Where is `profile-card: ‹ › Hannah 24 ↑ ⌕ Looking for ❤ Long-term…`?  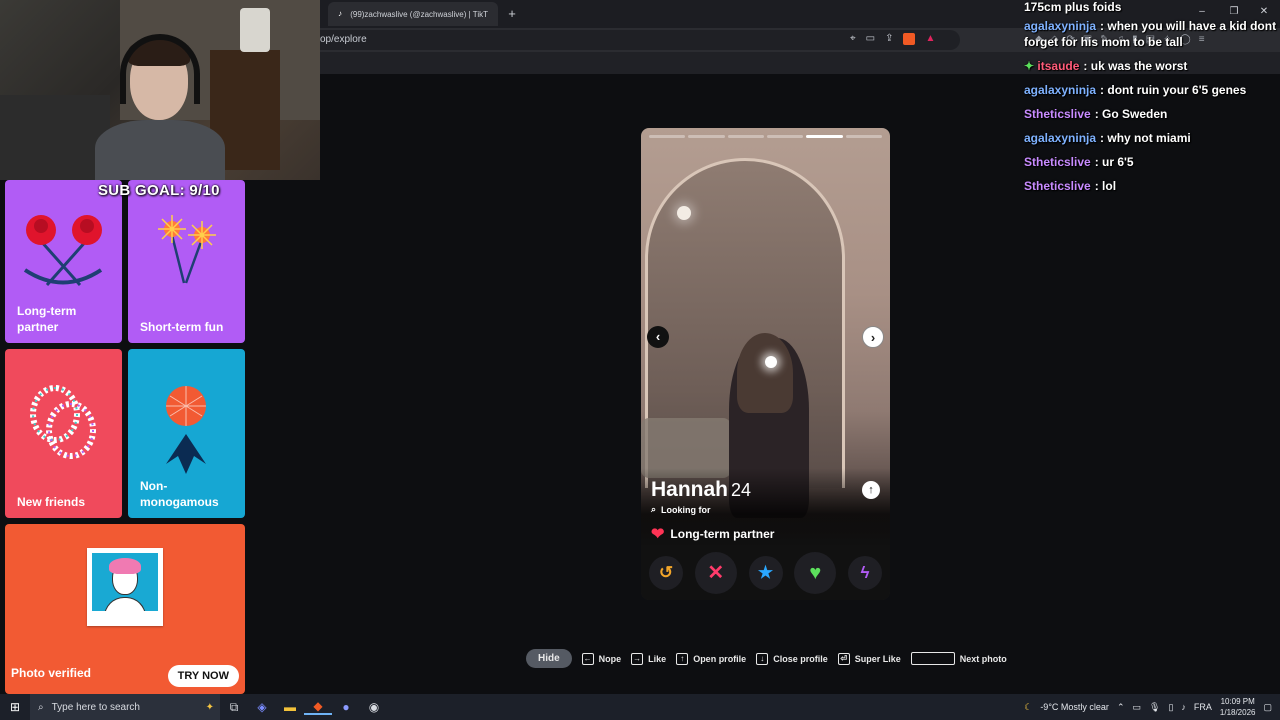
profile-card: ‹ › Hannah 24 ↑ ⌕ Looking for ❤ Long-term… is located at coordinates (765, 364).